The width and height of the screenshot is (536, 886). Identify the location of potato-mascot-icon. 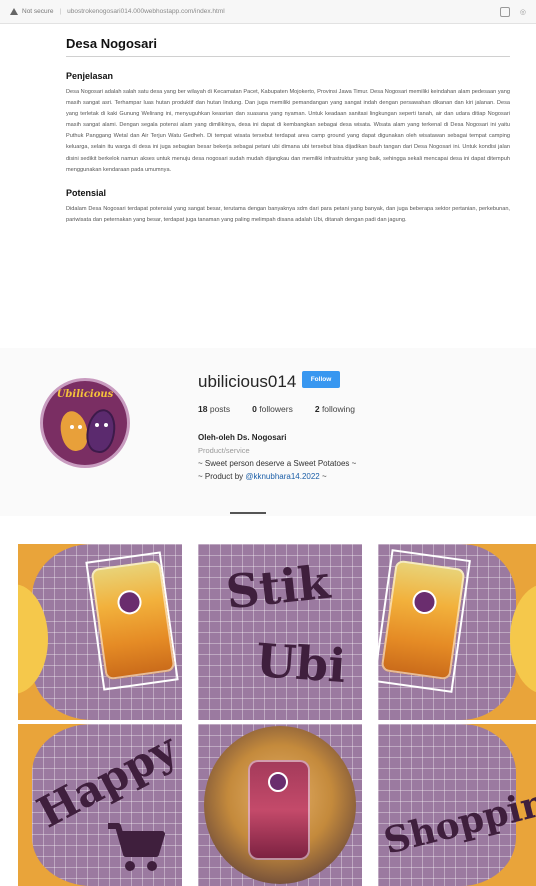
(101, 431).